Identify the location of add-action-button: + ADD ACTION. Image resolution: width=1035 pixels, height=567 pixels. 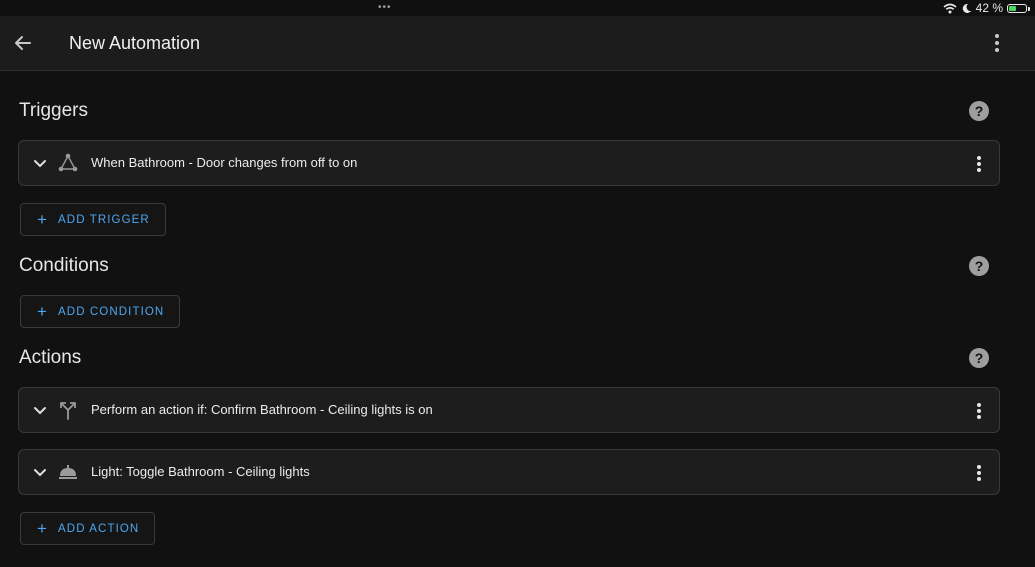
(88, 528).